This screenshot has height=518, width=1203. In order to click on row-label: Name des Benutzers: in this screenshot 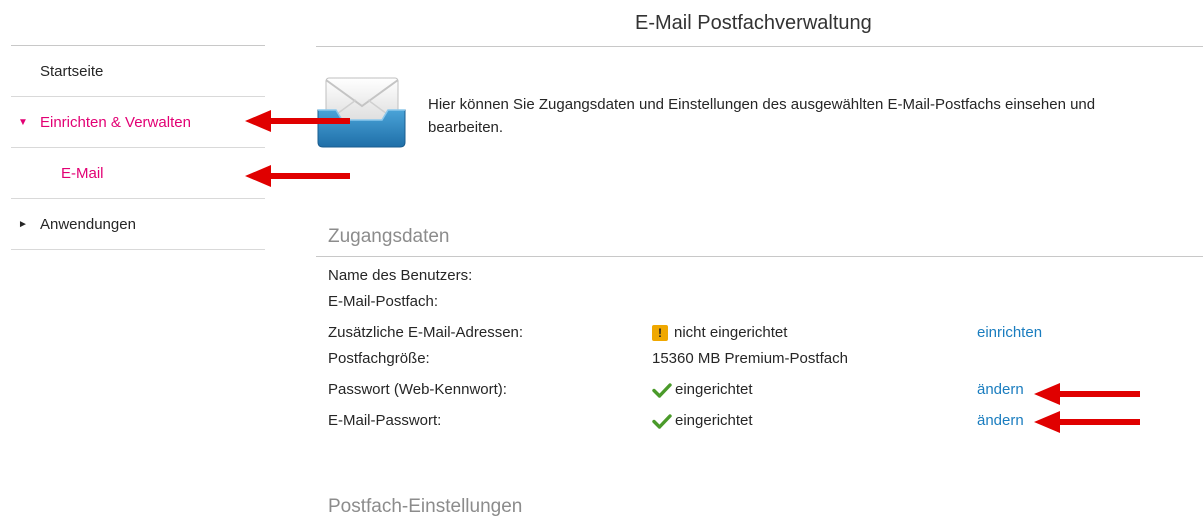, I will do `click(400, 275)`.